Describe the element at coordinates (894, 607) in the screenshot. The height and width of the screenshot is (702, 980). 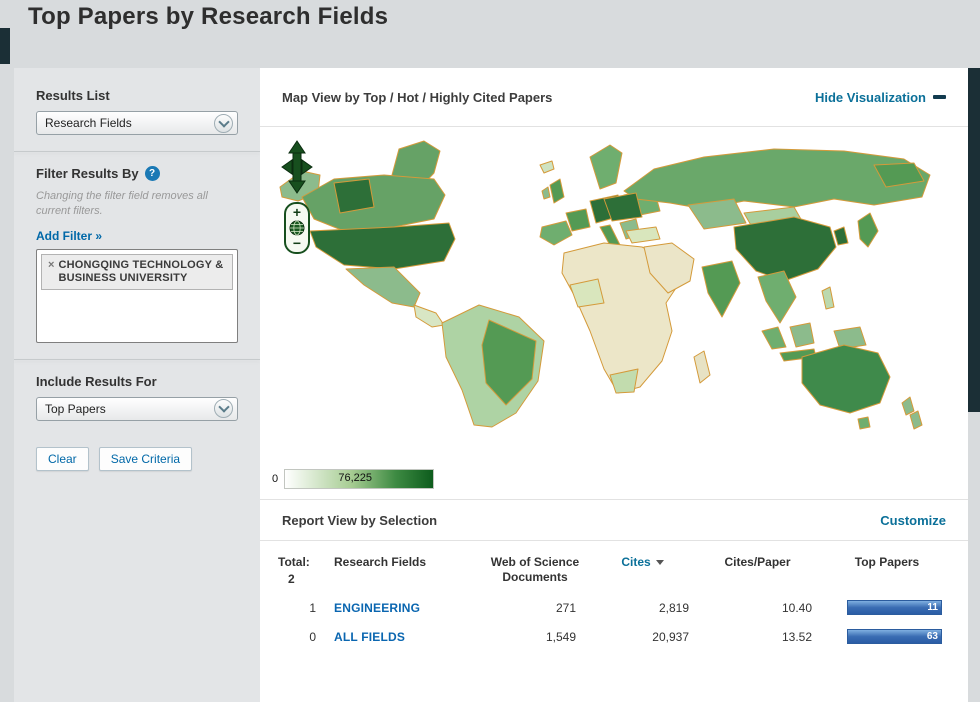
I see `top-papers-bar: 11` at that location.